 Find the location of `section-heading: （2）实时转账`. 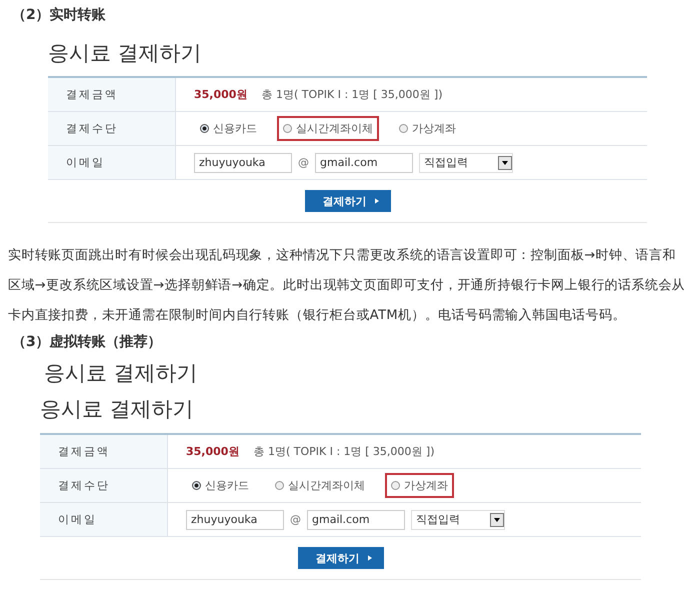

section-heading: （2）实时转账 is located at coordinates (59, 15).